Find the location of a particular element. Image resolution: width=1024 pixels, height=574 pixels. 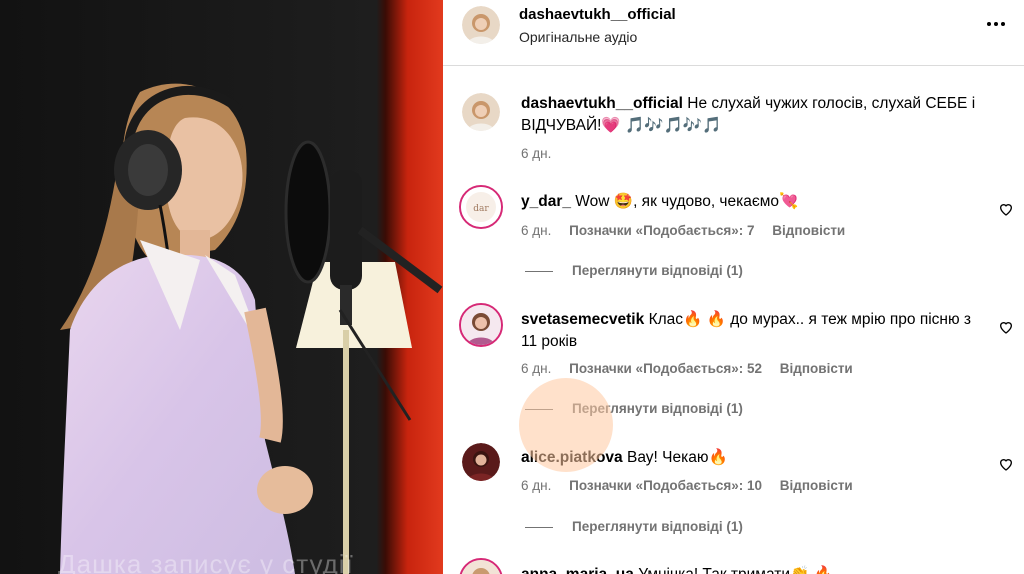

likes-count: Позначки «Подобається»: 7 is located at coordinates (661, 230).